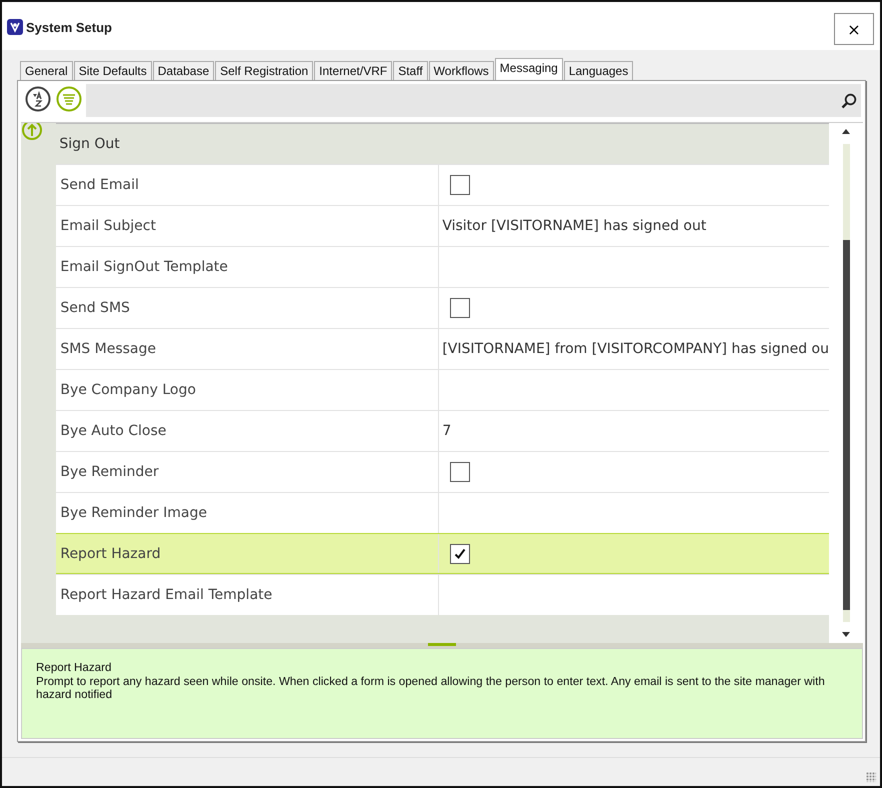 The height and width of the screenshot is (788, 882). I want to click on property-row: Send SMS, so click(442, 307).